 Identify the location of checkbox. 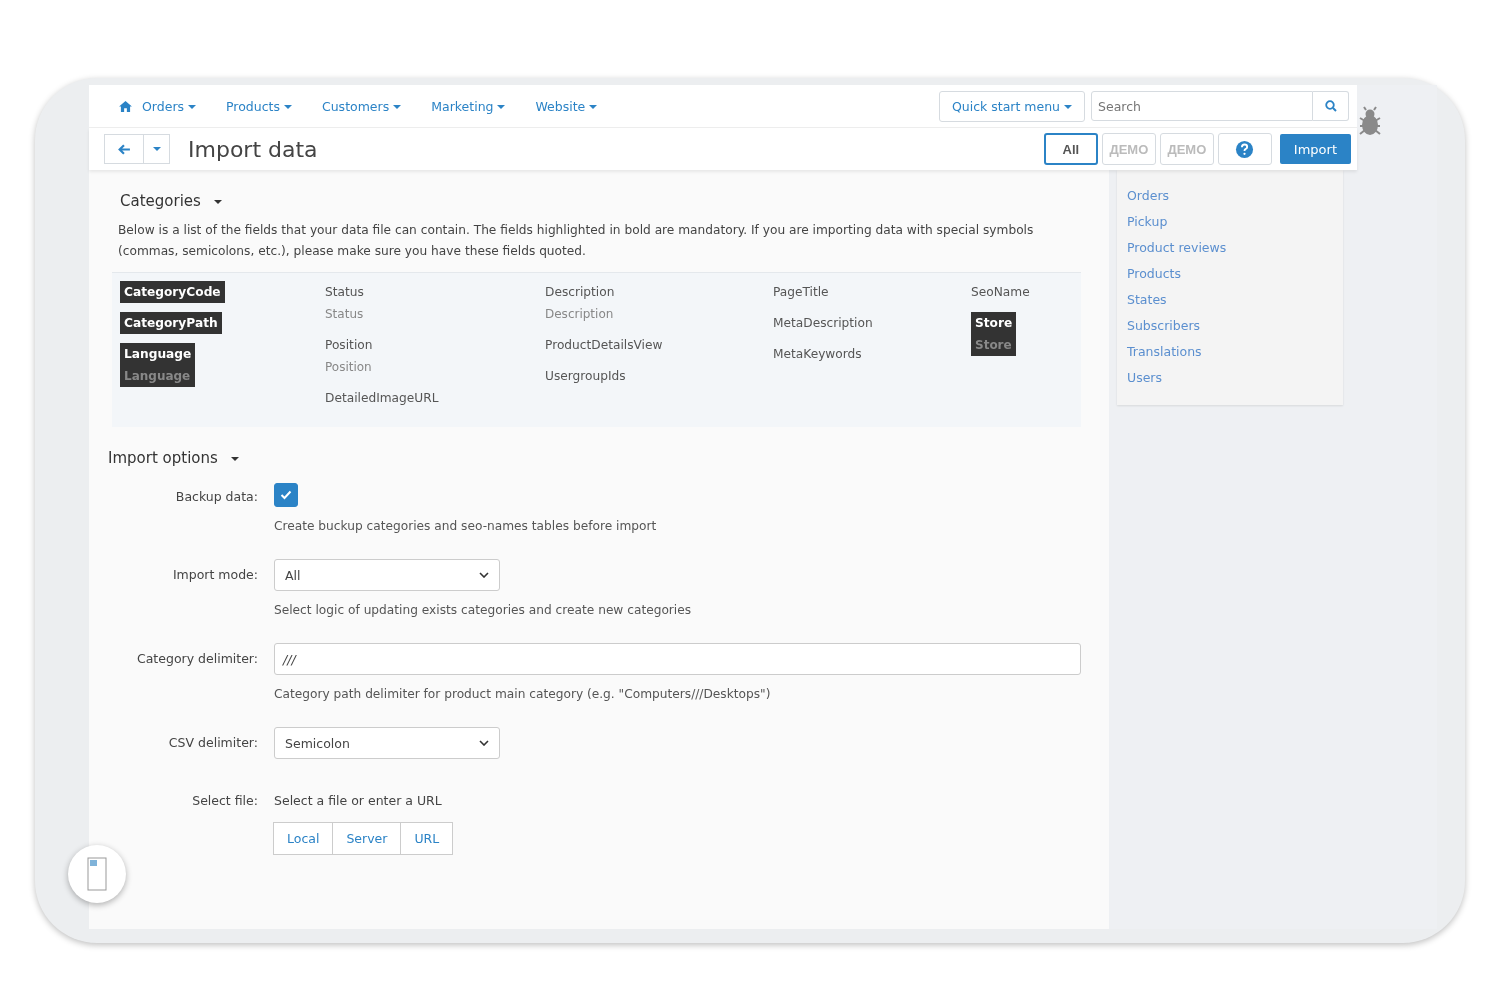
(286, 495).